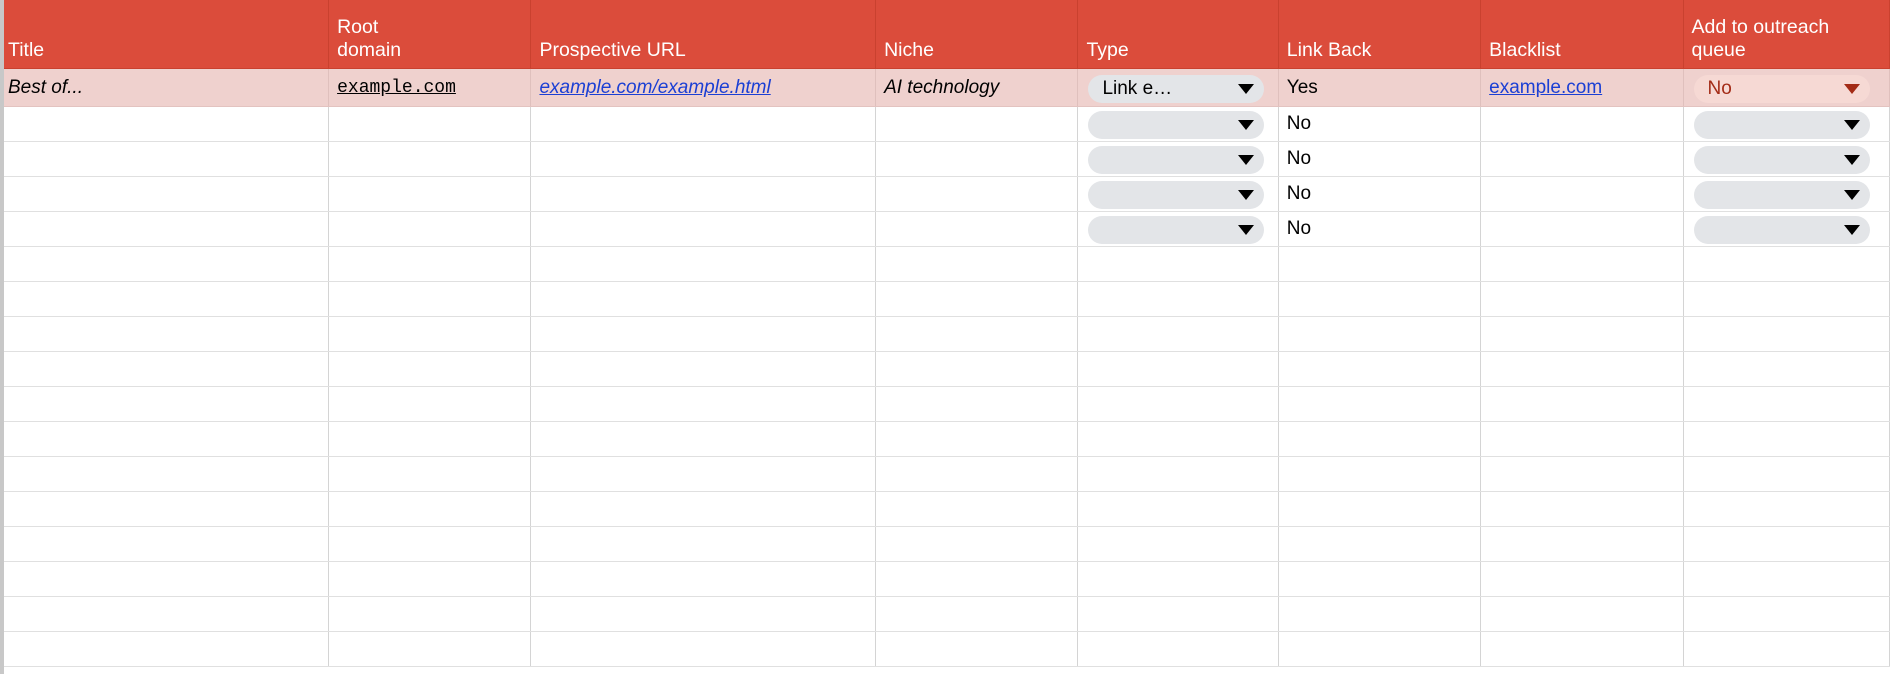 The width and height of the screenshot is (1890, 674). What do you see at coordinates (654, 87) in the screenshot?
I see `cell-prospective-url-link: example.com/example.html` at bounding box center [654, 87].